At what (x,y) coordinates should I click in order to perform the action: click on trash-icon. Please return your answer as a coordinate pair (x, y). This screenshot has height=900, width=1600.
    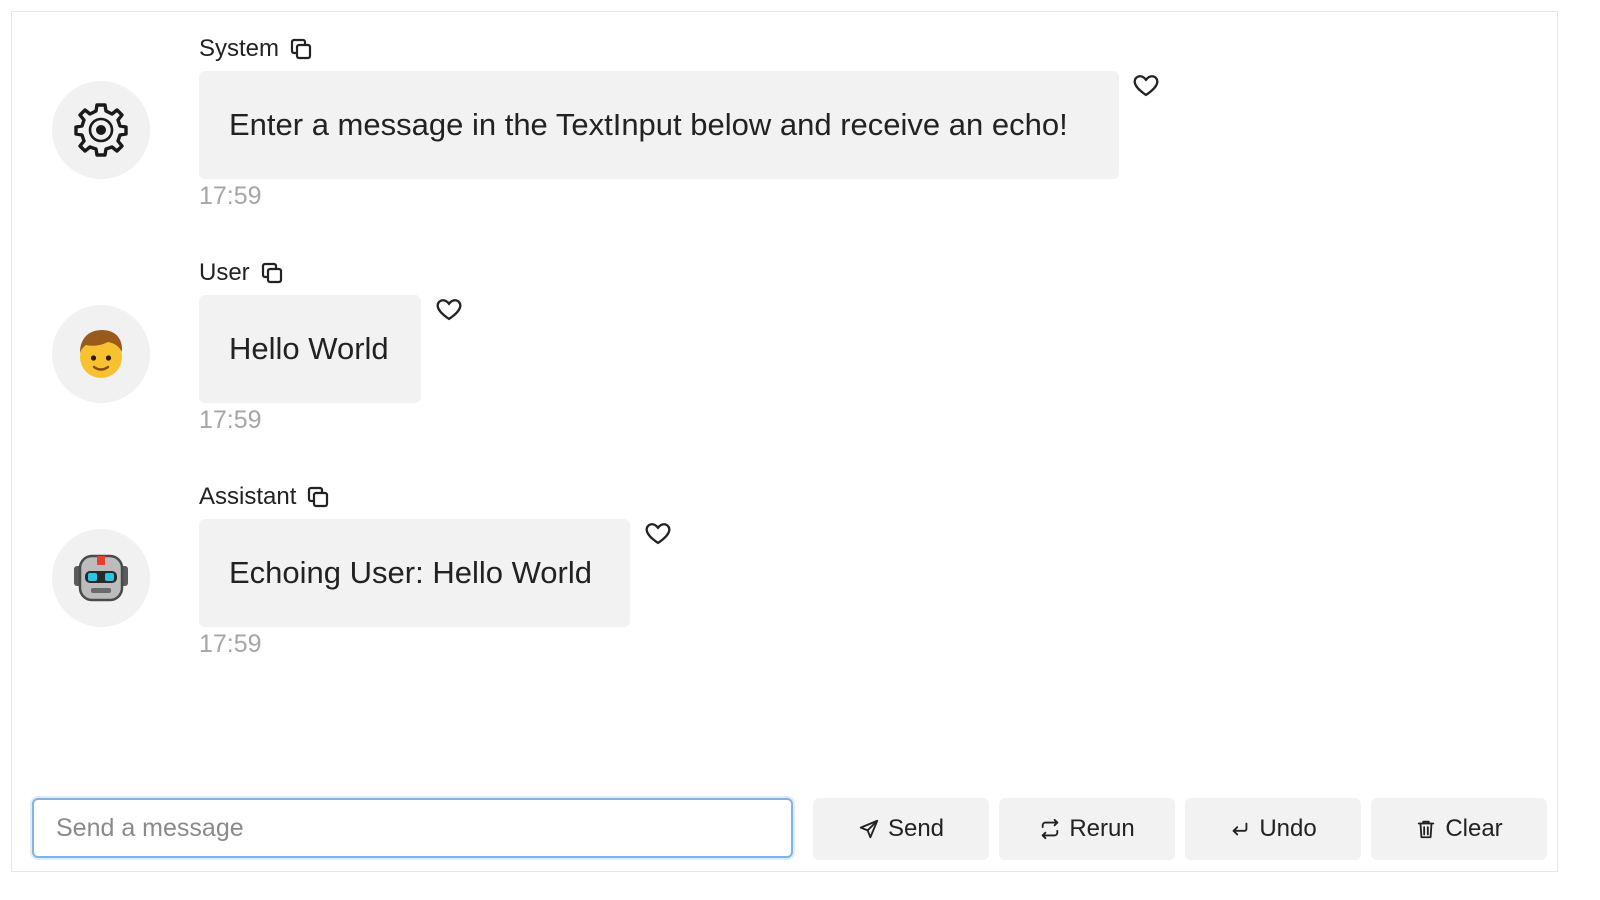
    Looking at the image, I should click on (1426, 829).